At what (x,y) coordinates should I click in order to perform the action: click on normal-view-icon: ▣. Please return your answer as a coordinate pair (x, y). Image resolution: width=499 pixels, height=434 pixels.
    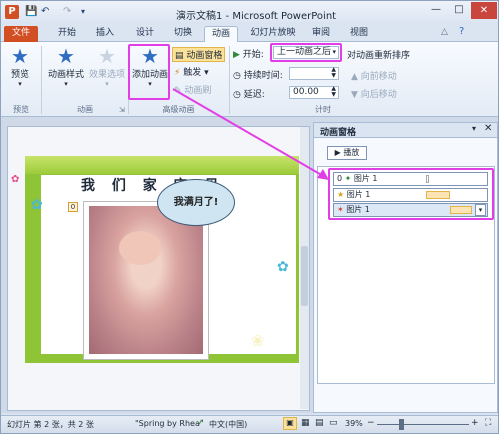
    Looking at the image, I should click on (290, 423).